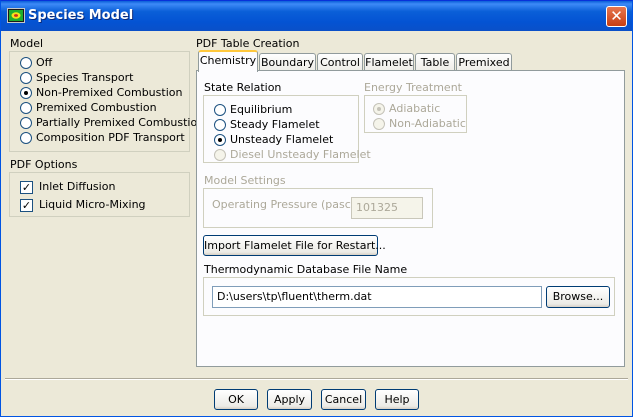 The height and width of the screenshot is (417, 633). What do you see at coordinates (16, 15) in the screenshot?
I see `app-icon` at bounding box center [16, 15].